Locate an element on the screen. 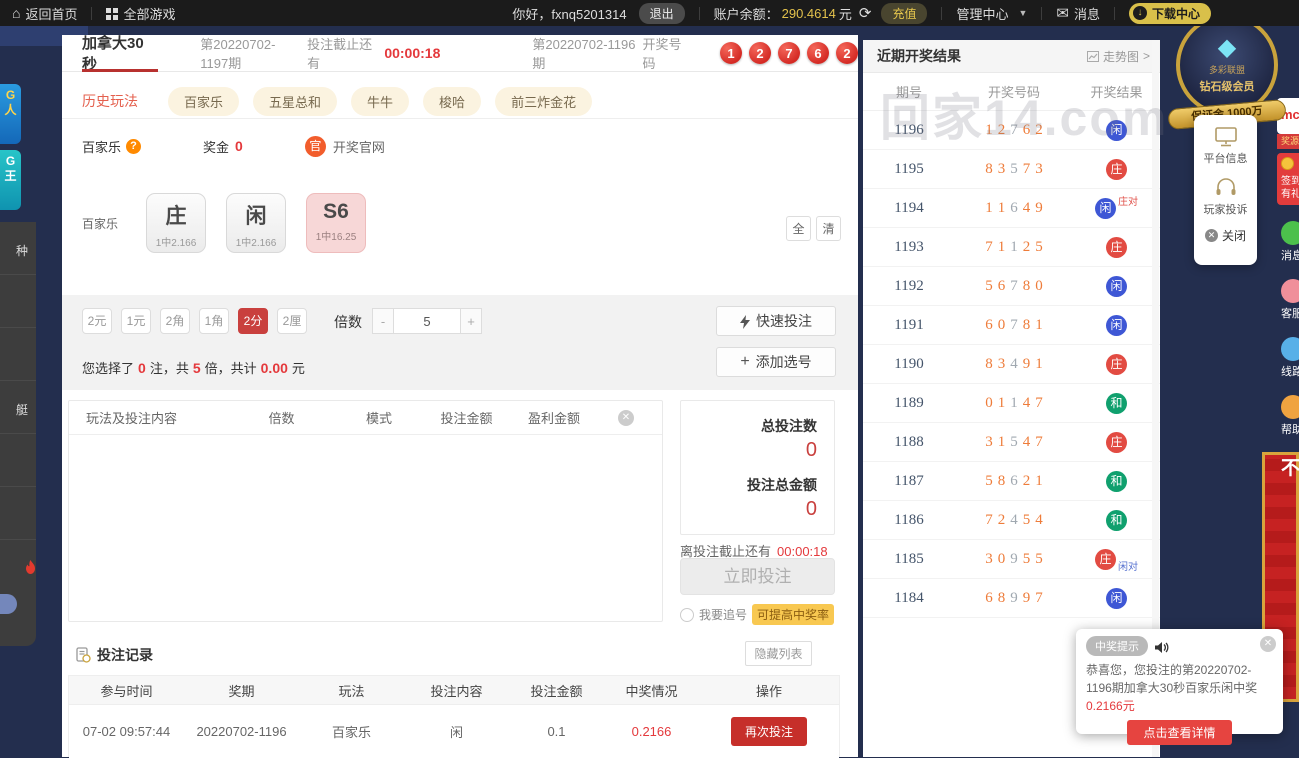  edge-partial-text: 不 is located at coordinates (1290, 468).